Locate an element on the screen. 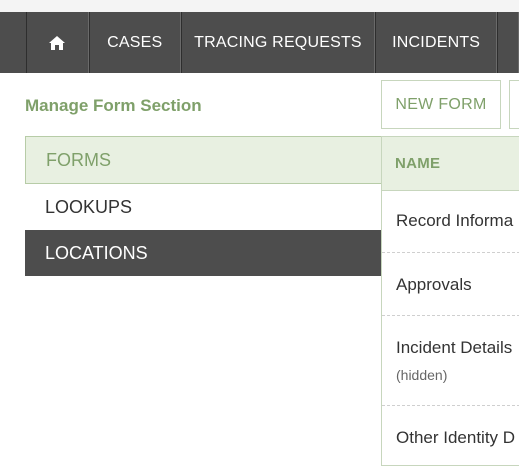 This screenshot has height=466, width=519. table-header-name: NAME is located at coordinates (450, 164).